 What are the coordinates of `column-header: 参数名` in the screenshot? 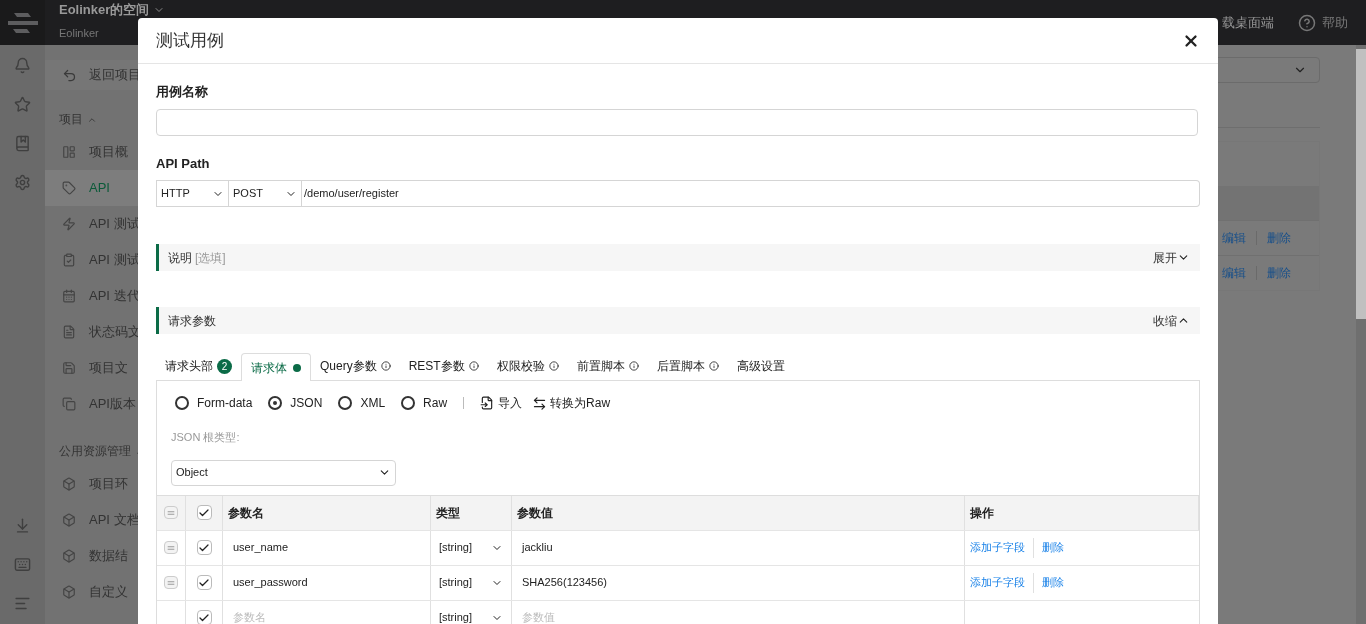 It's located at (327, 512).